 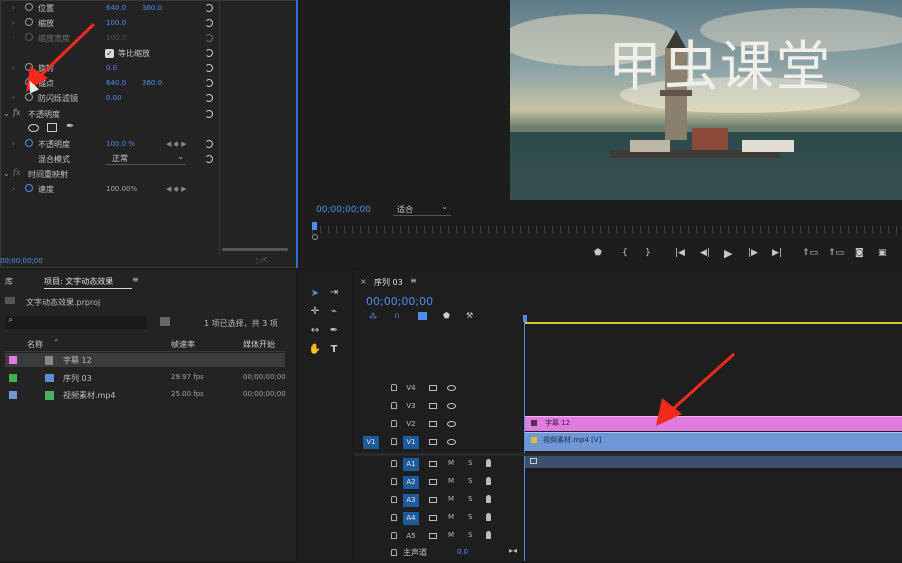 I want to click on program-time-ruler, so click(x=607, y=230).